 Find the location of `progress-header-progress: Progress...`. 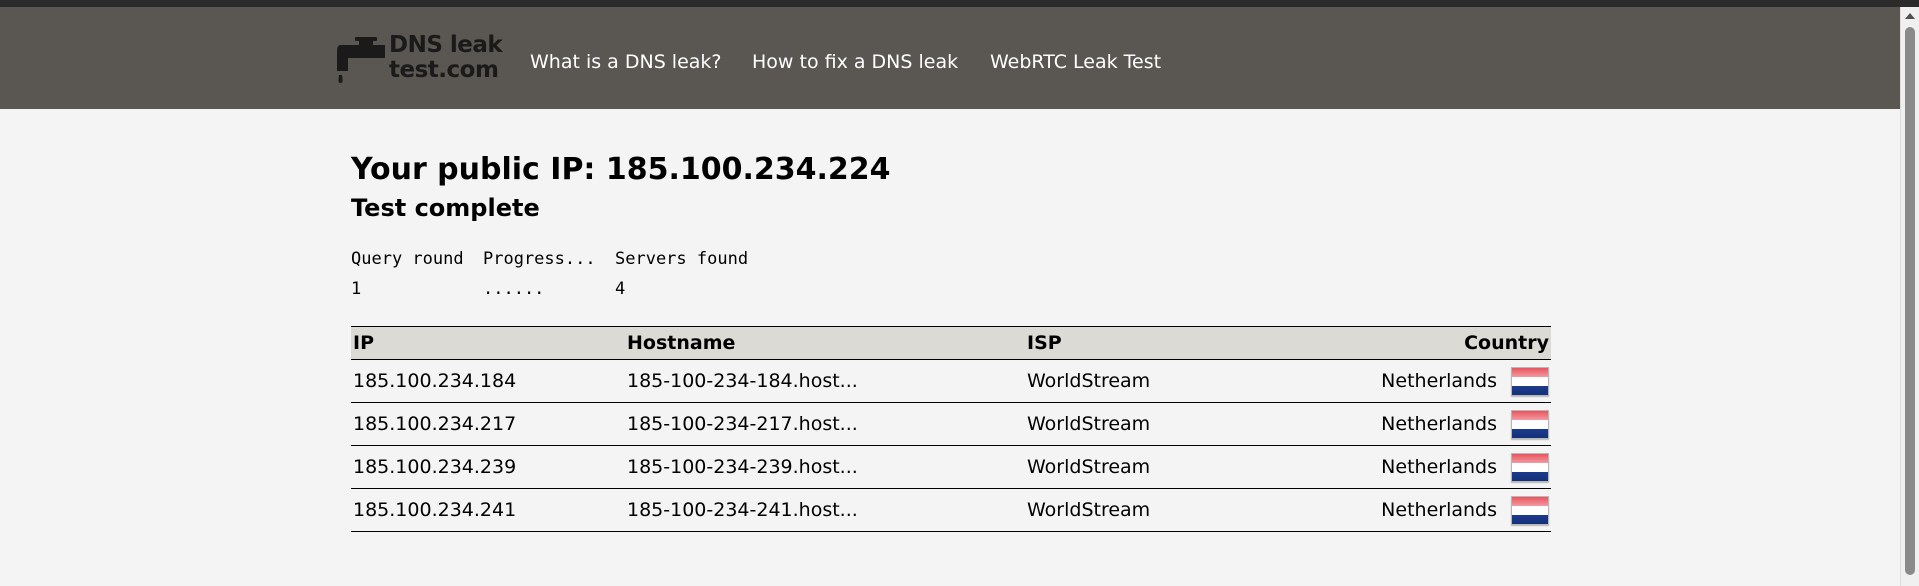

progress-header-progress: Progress... is located at coordinates (539, 259).